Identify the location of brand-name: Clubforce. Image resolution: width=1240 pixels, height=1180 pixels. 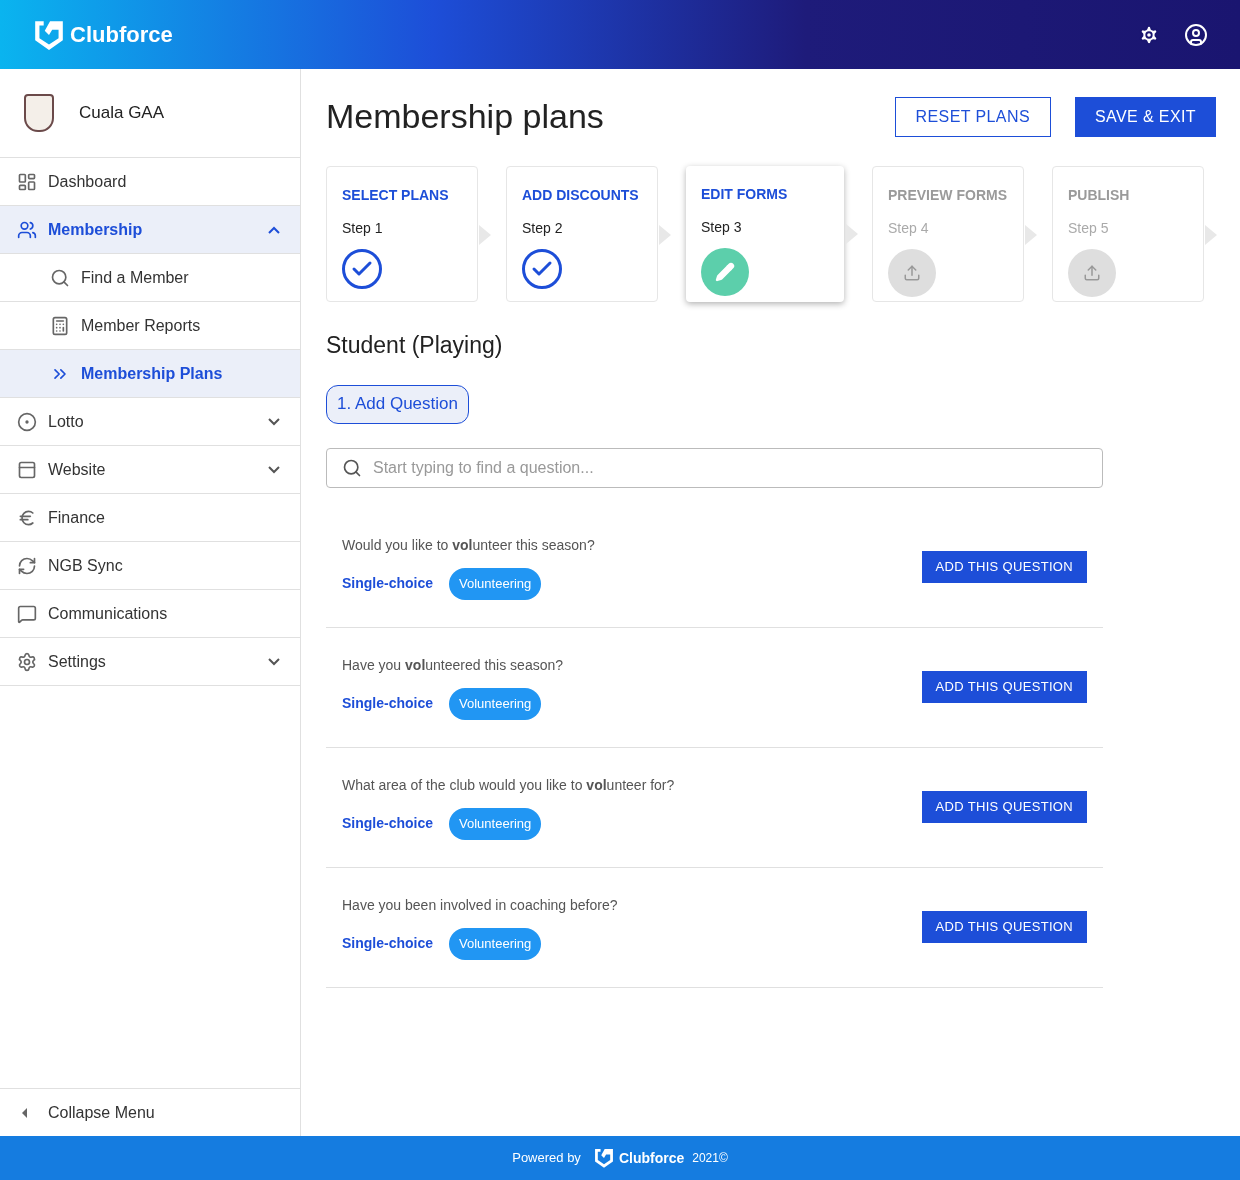
(121, 35).